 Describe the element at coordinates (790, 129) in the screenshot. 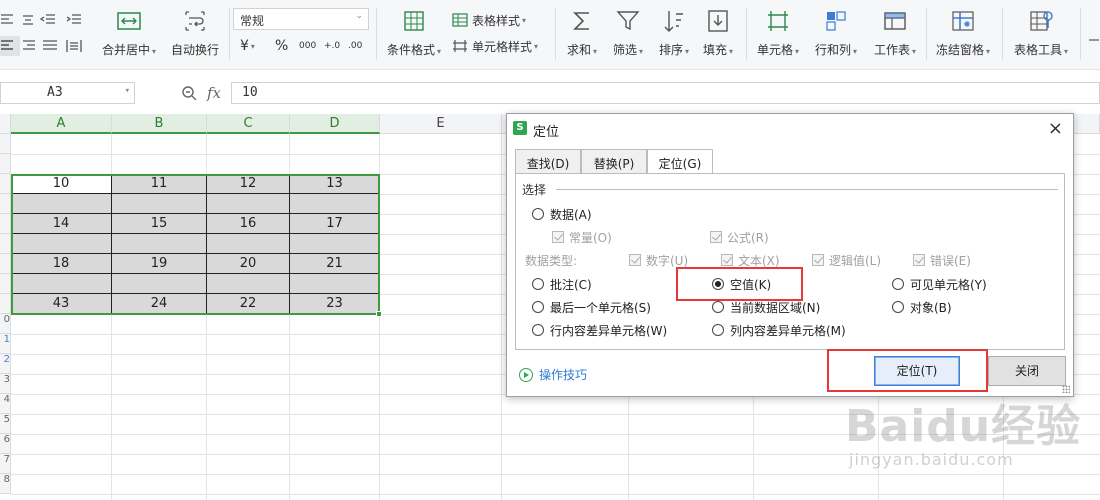

I see `dialog-titlebar: S 定位 ×` at that location.